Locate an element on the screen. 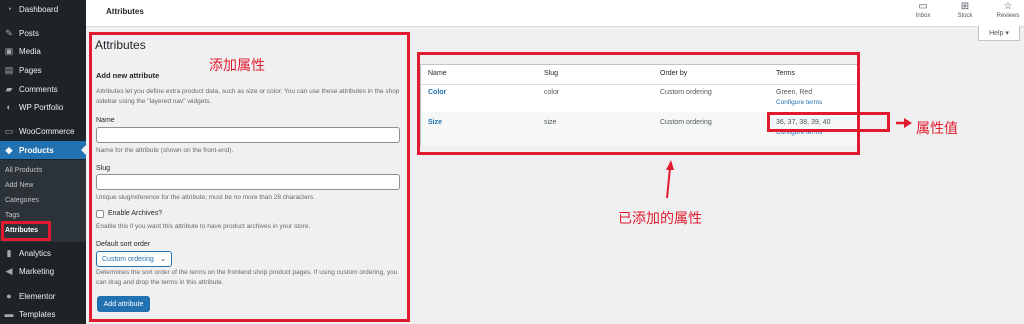 Image resolution: width=1024 pixels, height=324 pixels. arrow-to-table is located at coordinates (670, 179).